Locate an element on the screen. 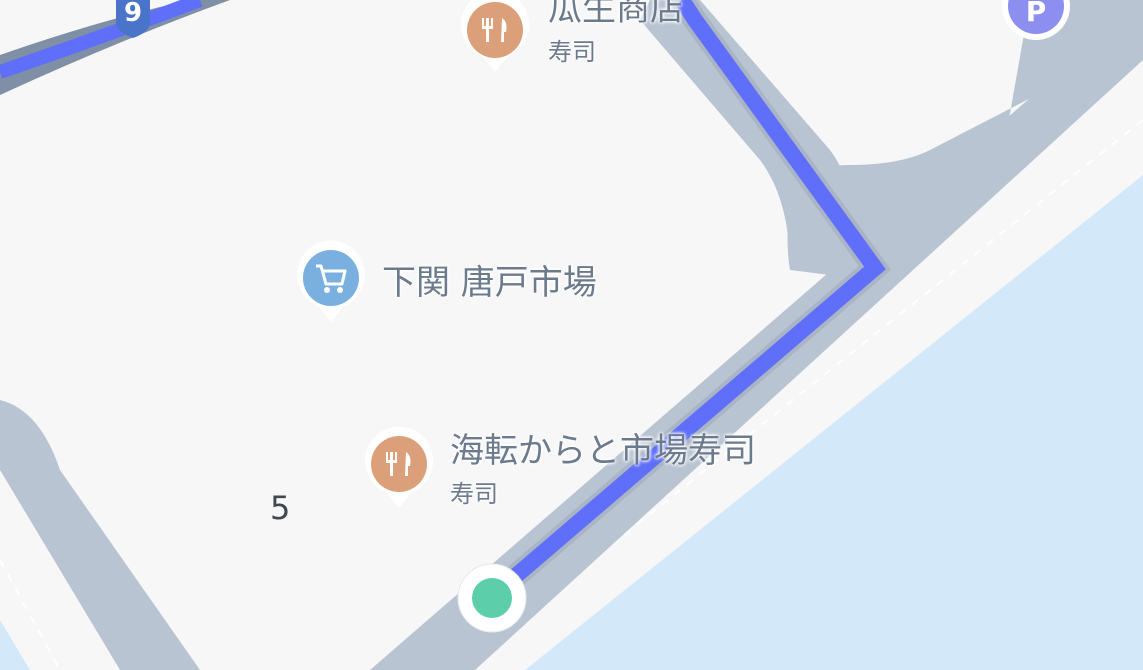  parking-marker: P is located at coordinates (1036, 21).